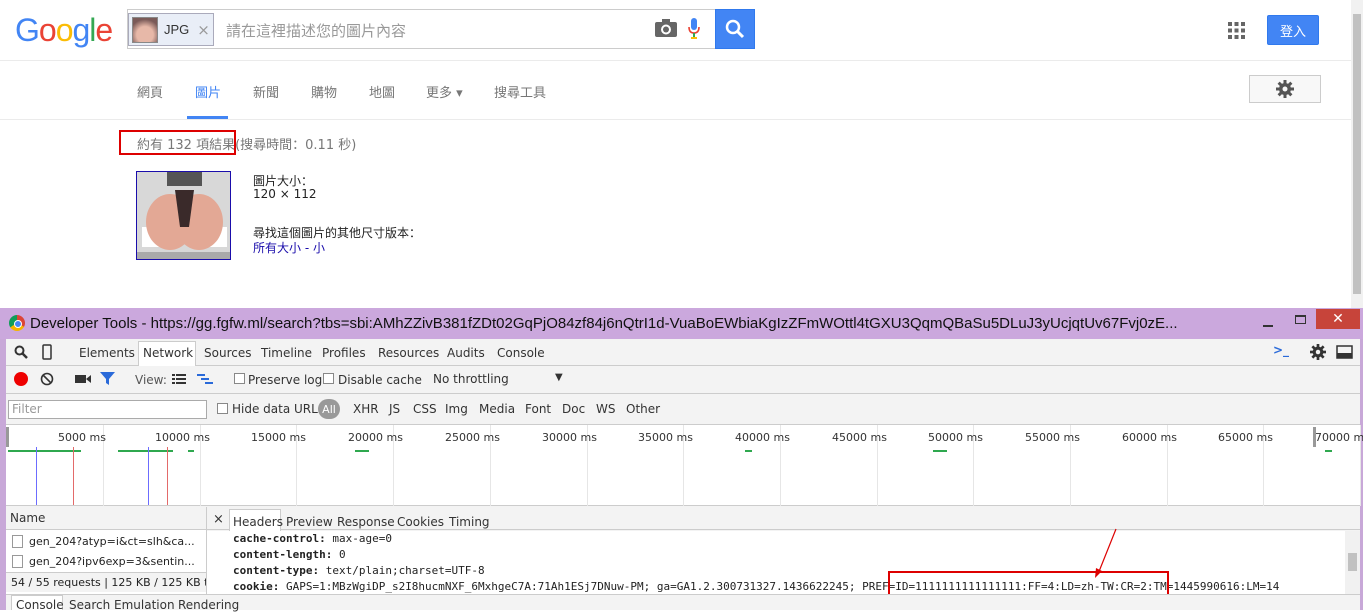  Describe the element at coordinates (1318, 352) in the screenshot. I see `settings-gear-icon` at that location.